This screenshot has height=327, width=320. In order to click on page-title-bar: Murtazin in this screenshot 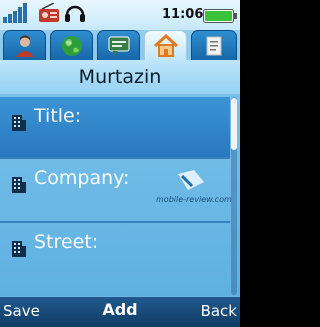, I will do `click(120, 77)`.